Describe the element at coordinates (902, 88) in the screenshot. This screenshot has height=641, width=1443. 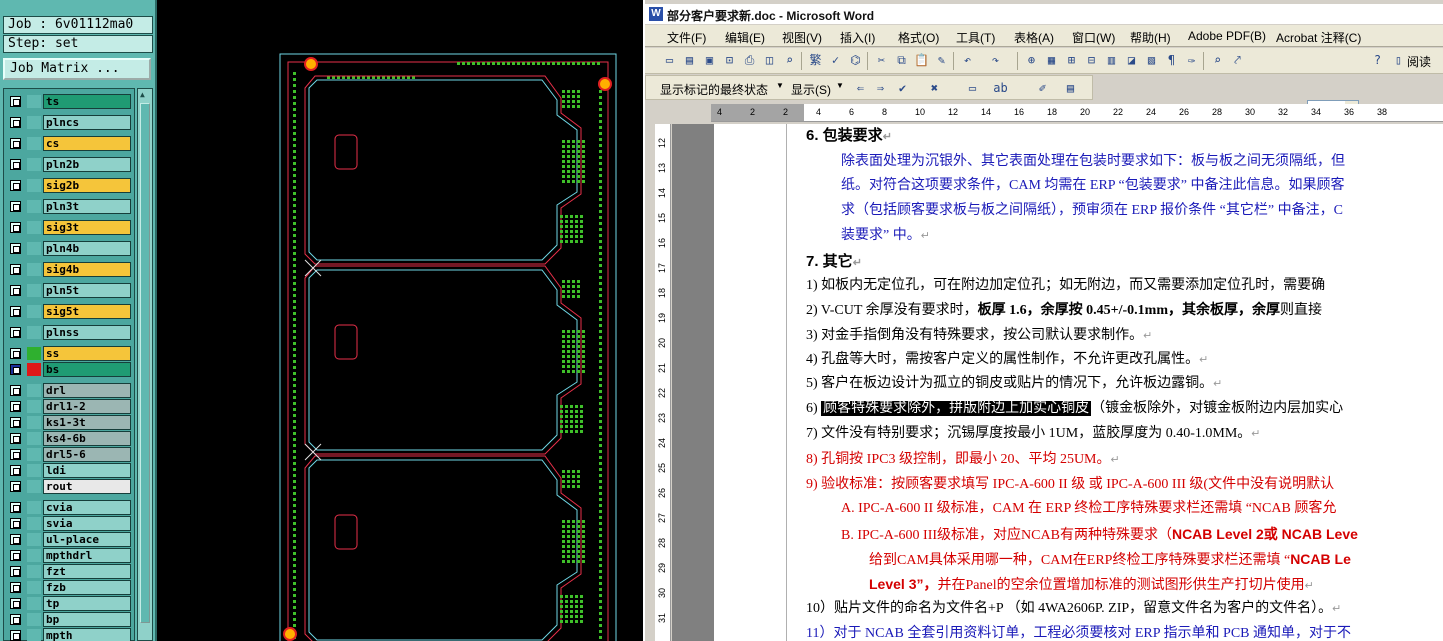
I see `accept-change-icon: ✔` at that location.